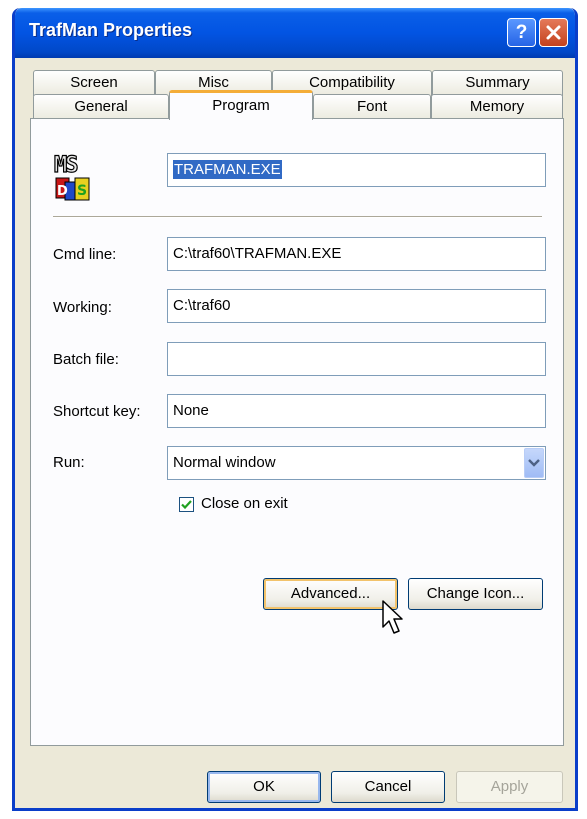 The width and height of the screenshot is (587, 819). What do you see at coordinates (82, 191) in the screenshot?
I see `svg-text: S` at bounding box center [82, 191].